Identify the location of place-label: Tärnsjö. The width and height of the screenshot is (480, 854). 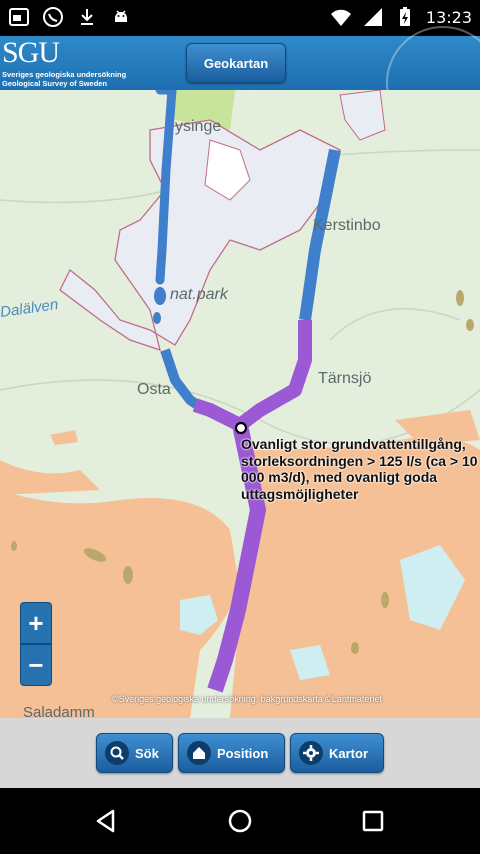
(345, 378).